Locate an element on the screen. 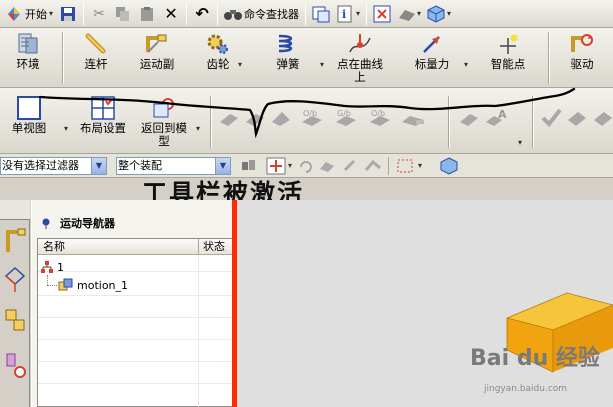 This screenshot has width=613, height=407. save-icon is located at coordinates (68, 14).